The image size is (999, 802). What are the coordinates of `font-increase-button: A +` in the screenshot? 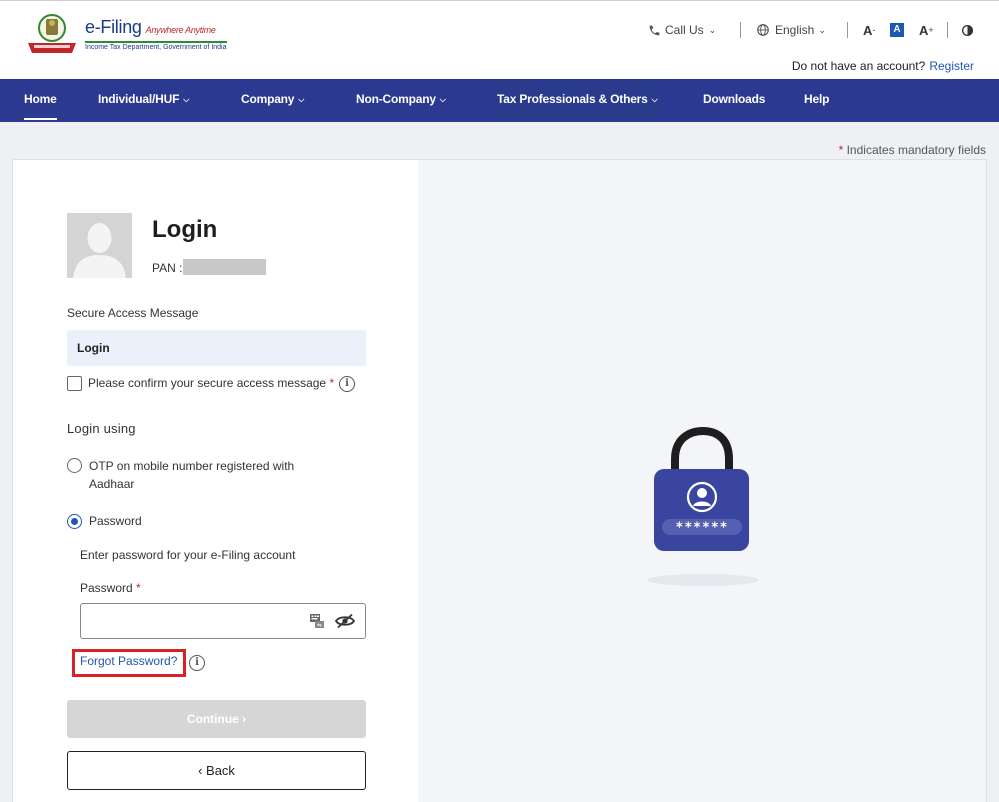 It's located at (926, 30).